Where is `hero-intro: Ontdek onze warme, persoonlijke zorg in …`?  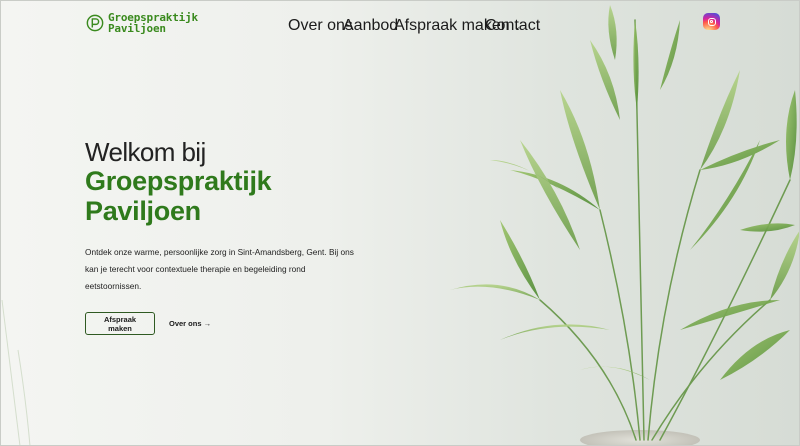
hero-intro: Ontdek onze warme, persoonlijke zorg in … is located at coordinates (219, 269).